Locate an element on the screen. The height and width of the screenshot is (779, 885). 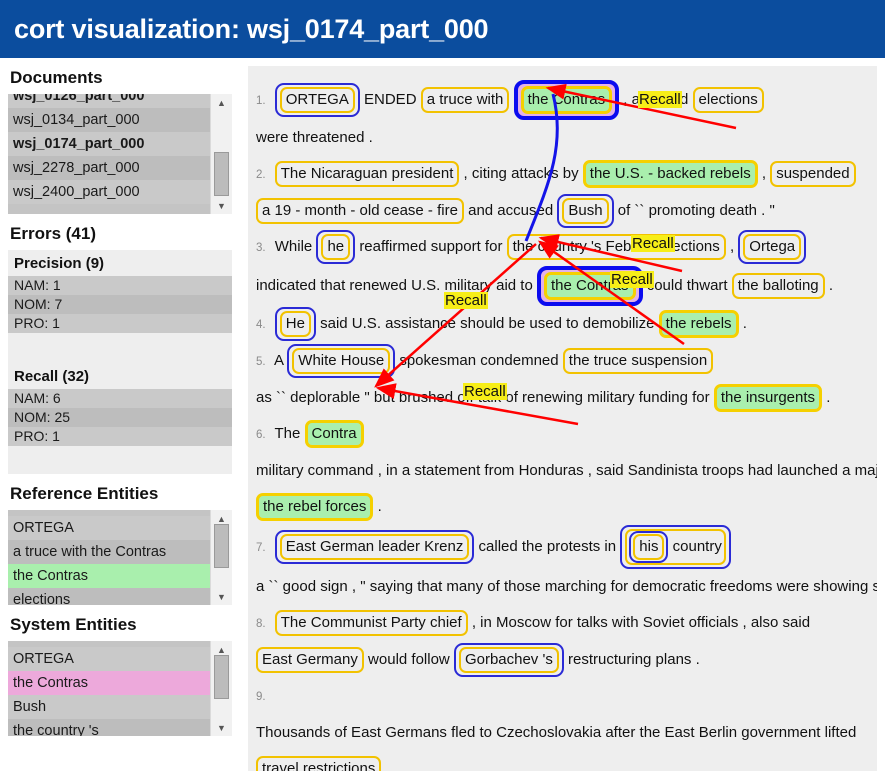
reference-mention-highlighted: the U.S. - backed rebels is located at coordinates (670, 174).